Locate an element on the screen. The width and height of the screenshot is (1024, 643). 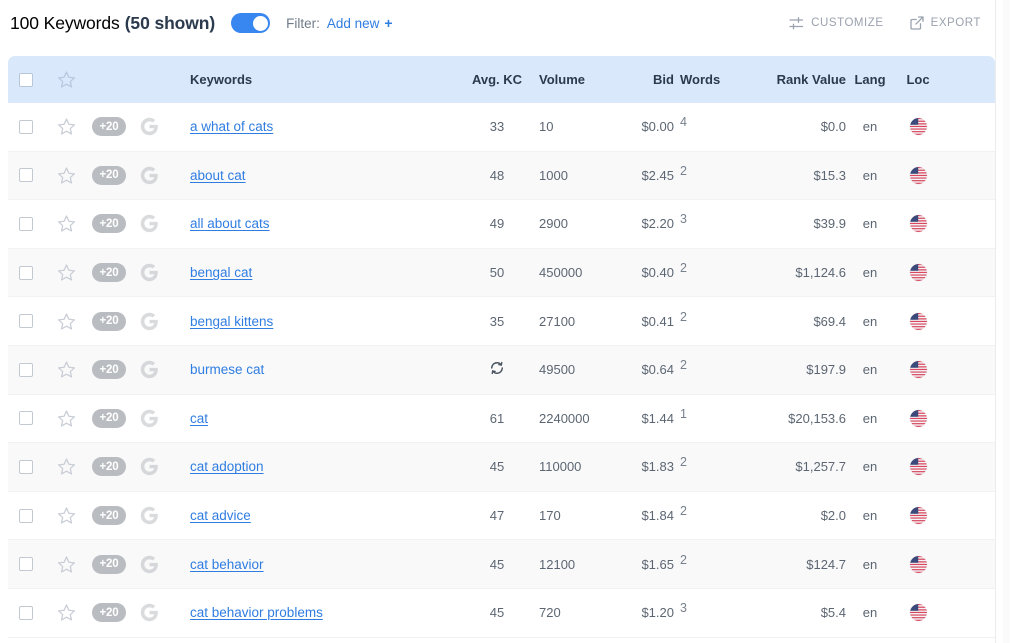
cell-avg-kc-wrap: 47 is located at coordinates (497, 515).